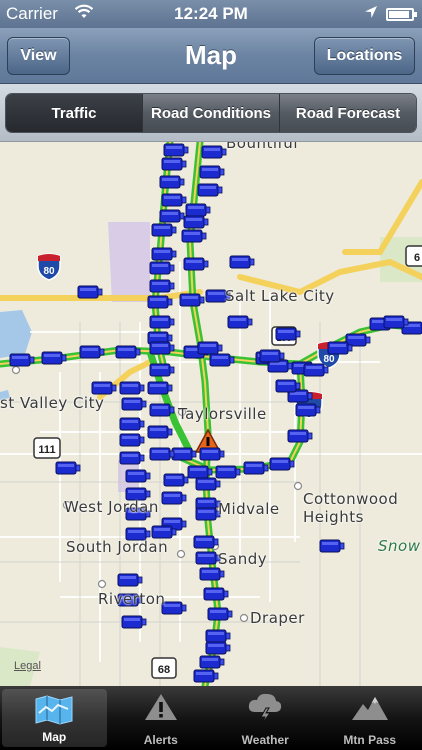 The width and height of the screenshot is (422, 750). I want to click on city-label-west-valley-city: st Valley City, so click(52, 403).